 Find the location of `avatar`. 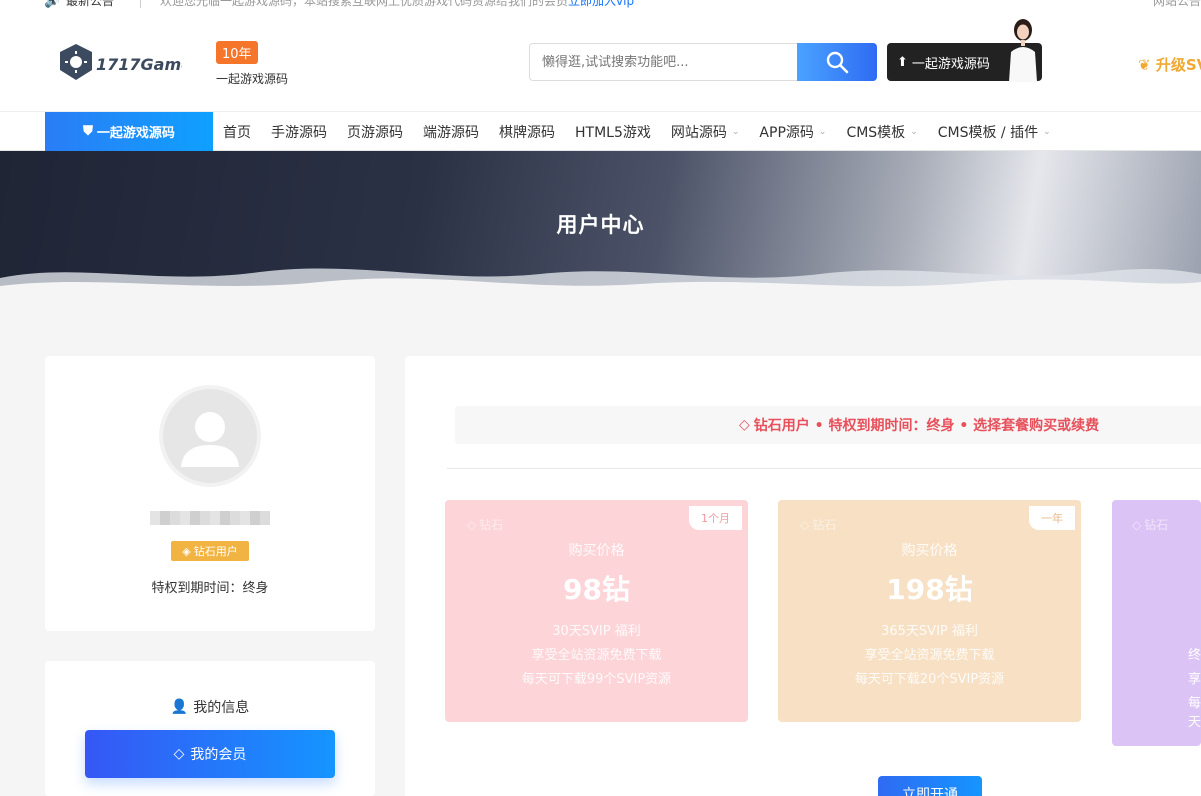

avatar is located at coordinates (210, 436).